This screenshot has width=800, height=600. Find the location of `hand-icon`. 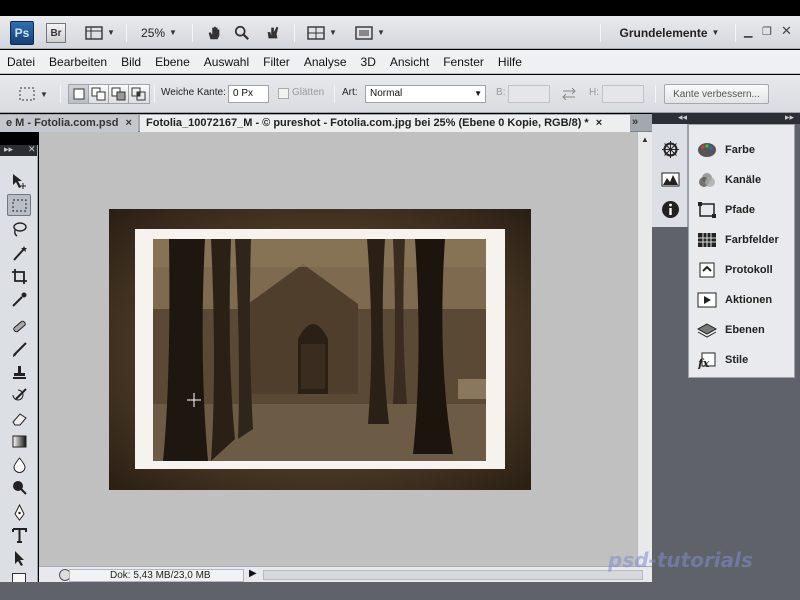

hand-icon is located at coordinates (214, 32).